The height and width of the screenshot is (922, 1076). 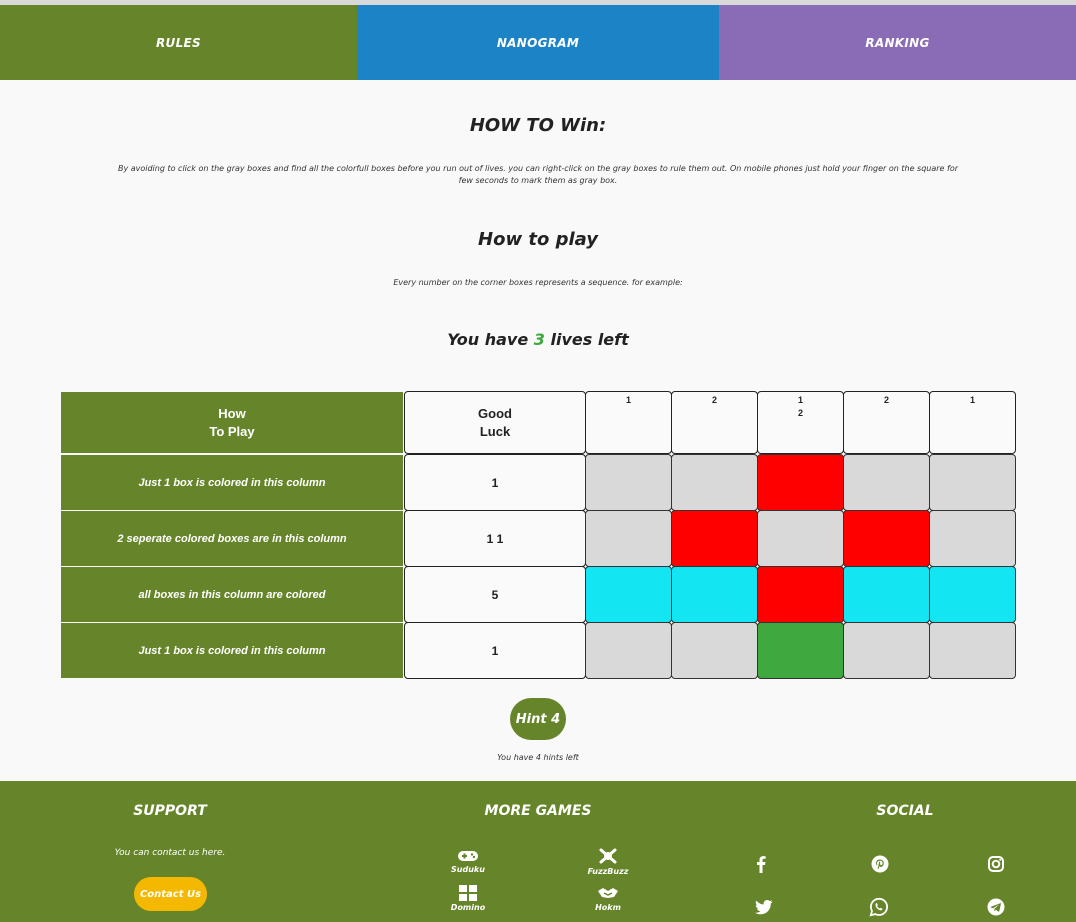 I want to click on link-icon, so click(x=608, y=856).